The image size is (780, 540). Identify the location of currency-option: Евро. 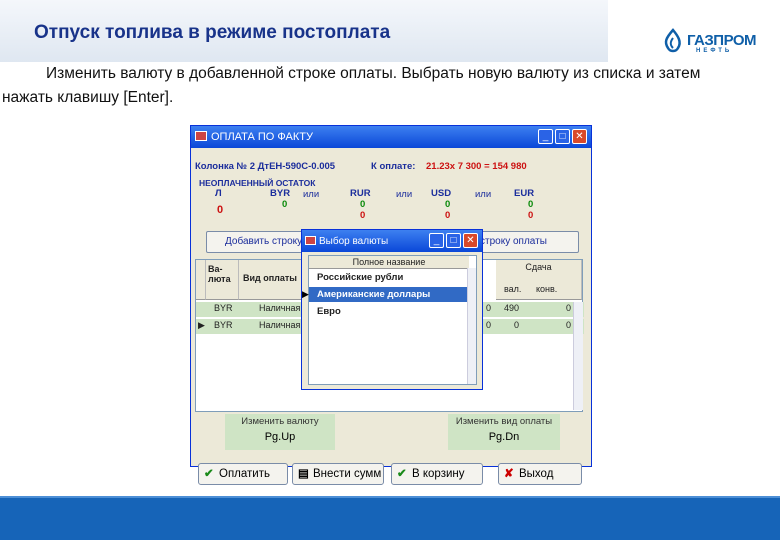
(389, 311).